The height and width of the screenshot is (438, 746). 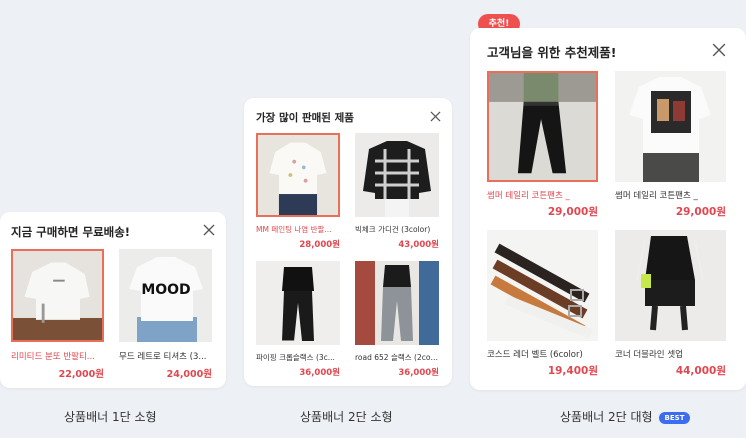 I want to click on product-item: MOOD 무드 레트로 티셔츠 (3... 24,000원, so click(x=165, y=315).